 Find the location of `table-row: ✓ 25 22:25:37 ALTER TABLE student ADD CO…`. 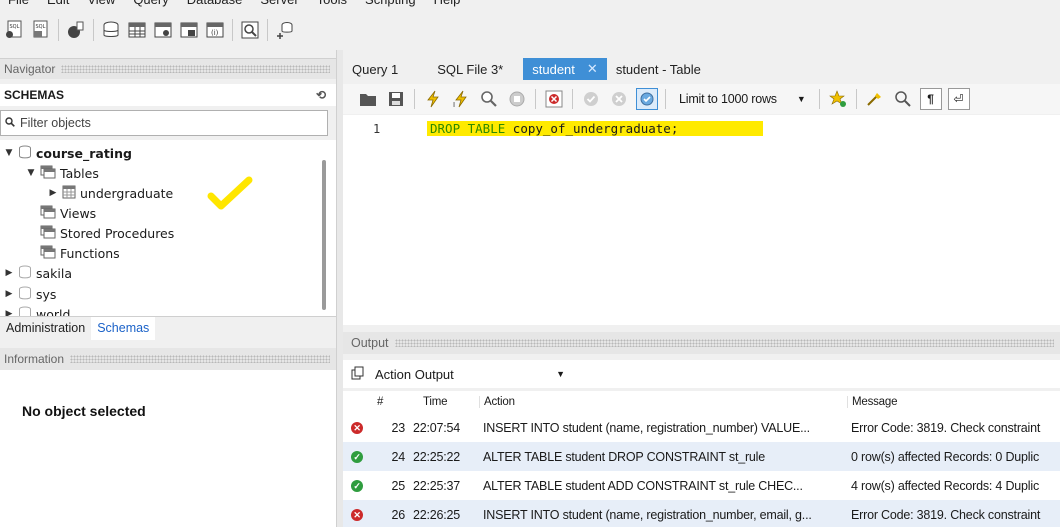

table-row: ✓ 25 22:25:37 ALTER TABLE student ADD CO… is located at coordinates (701, 485).